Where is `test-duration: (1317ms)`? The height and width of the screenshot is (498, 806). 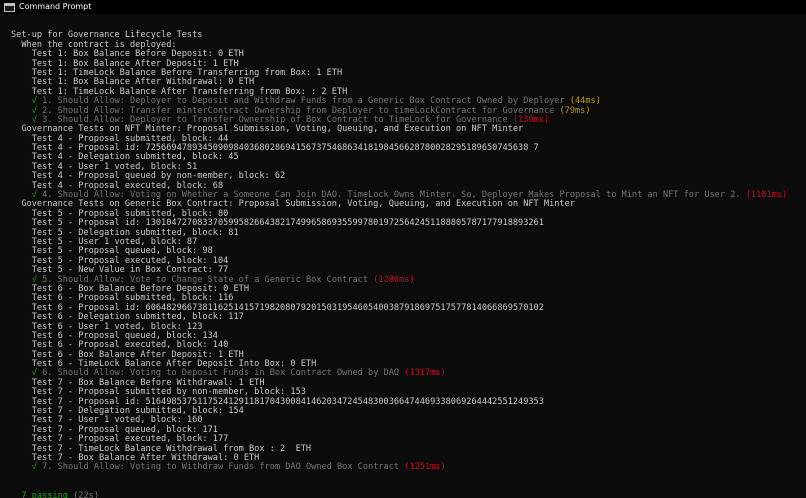
test-duration: (1317ms) is located at coordinates (425, 373).